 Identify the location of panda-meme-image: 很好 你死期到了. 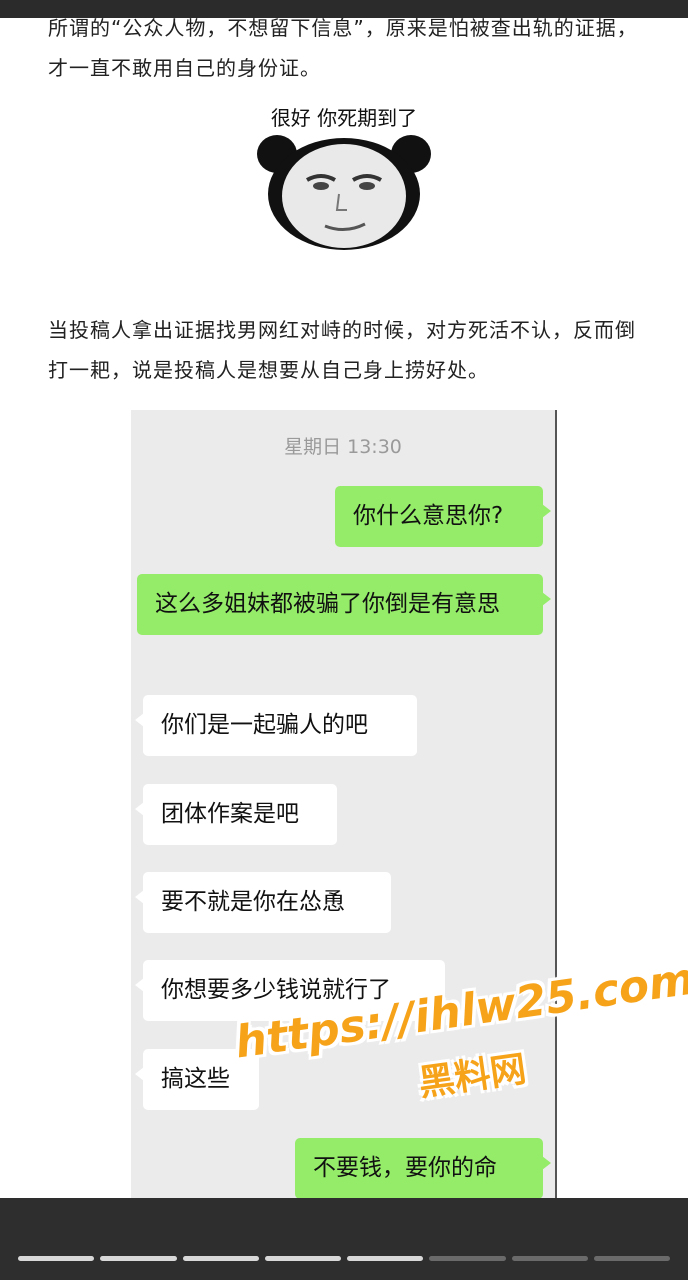
(344, 178).